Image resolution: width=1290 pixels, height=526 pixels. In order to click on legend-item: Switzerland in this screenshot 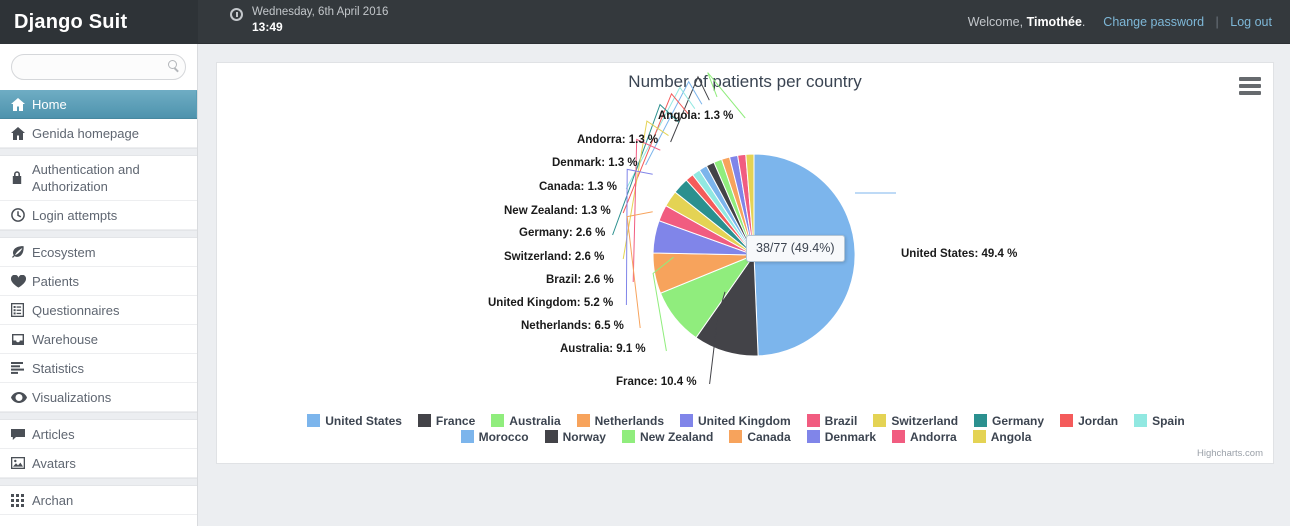, I will do `click(915, 421)`.